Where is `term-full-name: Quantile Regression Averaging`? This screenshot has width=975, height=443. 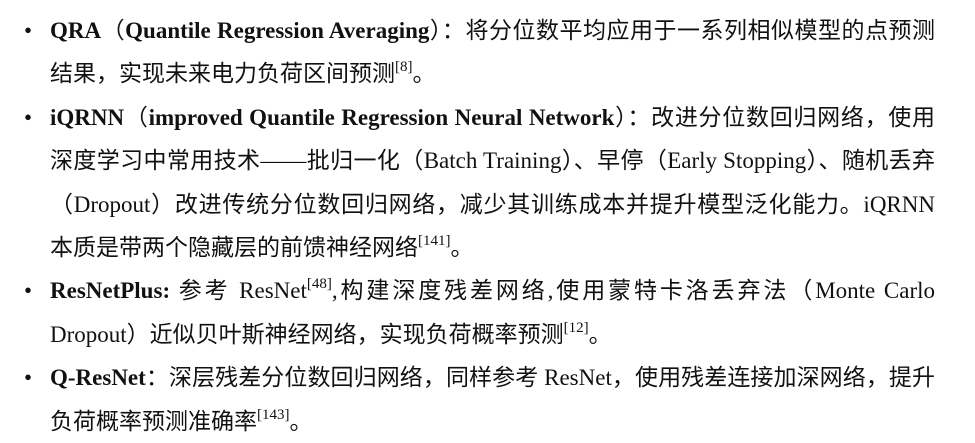 term-full-name: Quantile Regression Averaging is located at coordinates (277, 30).